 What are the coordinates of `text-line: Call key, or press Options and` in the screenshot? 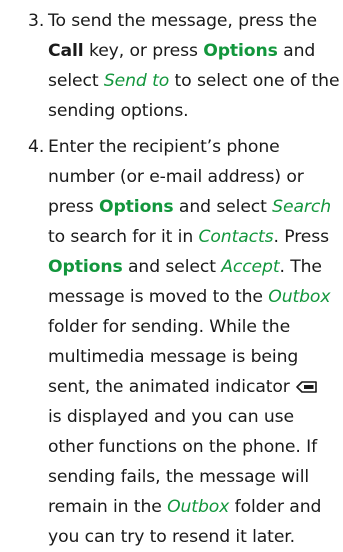 It's located at (192, 51).